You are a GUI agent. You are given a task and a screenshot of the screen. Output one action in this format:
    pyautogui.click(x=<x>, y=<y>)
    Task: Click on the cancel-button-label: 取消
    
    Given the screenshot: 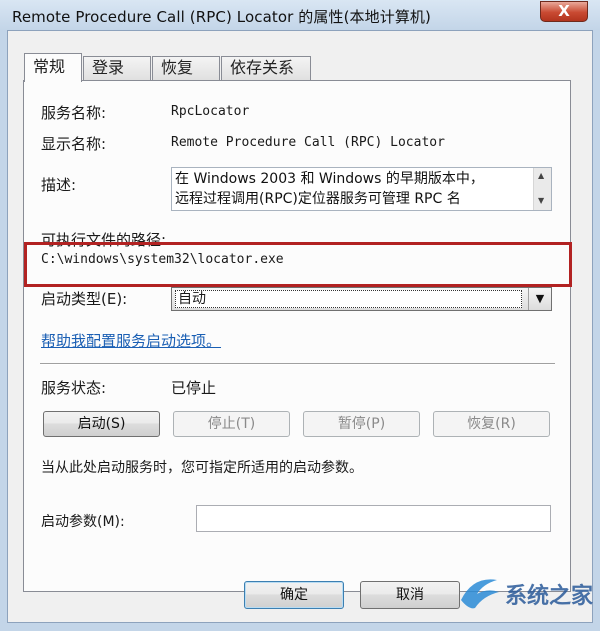 What is the action you would take?
    pyautogui.click(x=410, y=595)
    